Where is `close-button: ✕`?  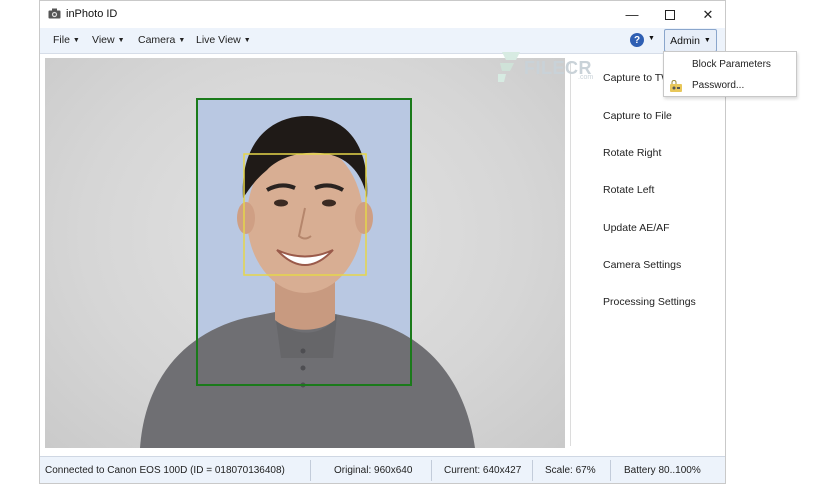 close-button: ✕ is located at coordinates (708, 14).